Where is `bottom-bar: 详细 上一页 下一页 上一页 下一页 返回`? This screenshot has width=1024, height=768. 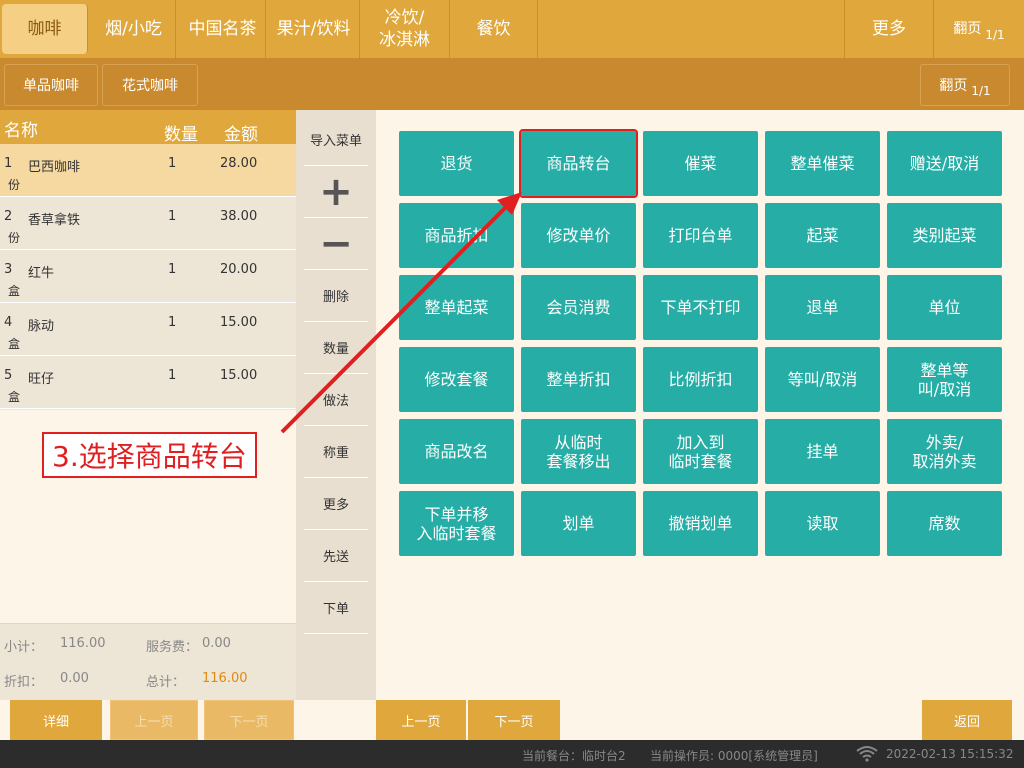 bottom-bar: 详细 上一页 下一页 上一页 下一页 返回 is located at coordinates (512, 720).